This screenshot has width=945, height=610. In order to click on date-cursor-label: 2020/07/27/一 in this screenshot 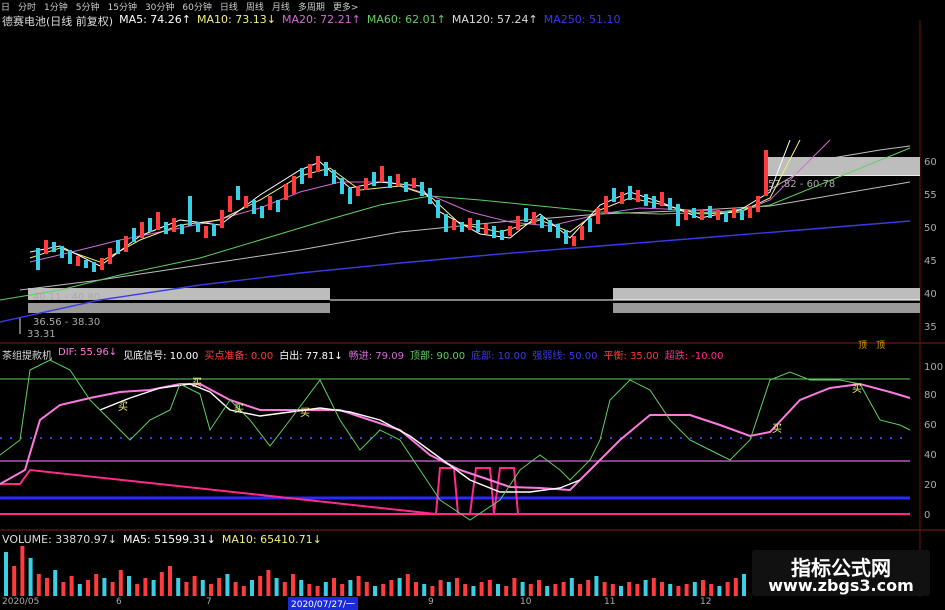, I will do `click(323, 603)`.